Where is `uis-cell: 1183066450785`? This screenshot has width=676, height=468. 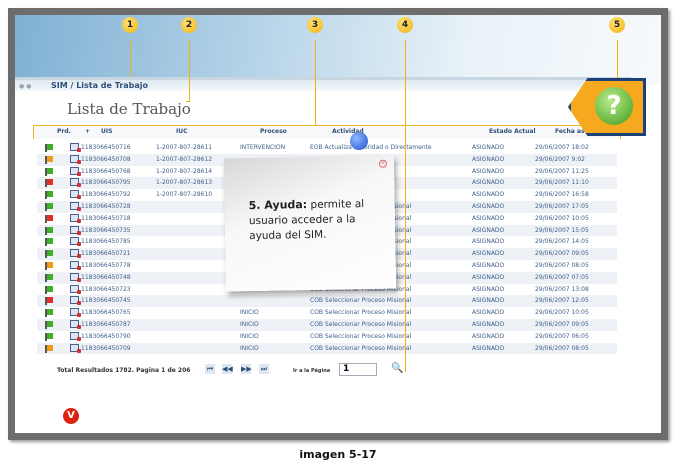 uis-cell: 1183066450785 is located at coordinates (106, 241).